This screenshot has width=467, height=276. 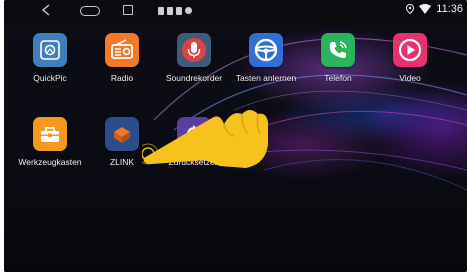 What do you see at coordinates (128, 10) in the screenshot?
I see `recent-apps-icon` at bounding box center [128, 10].